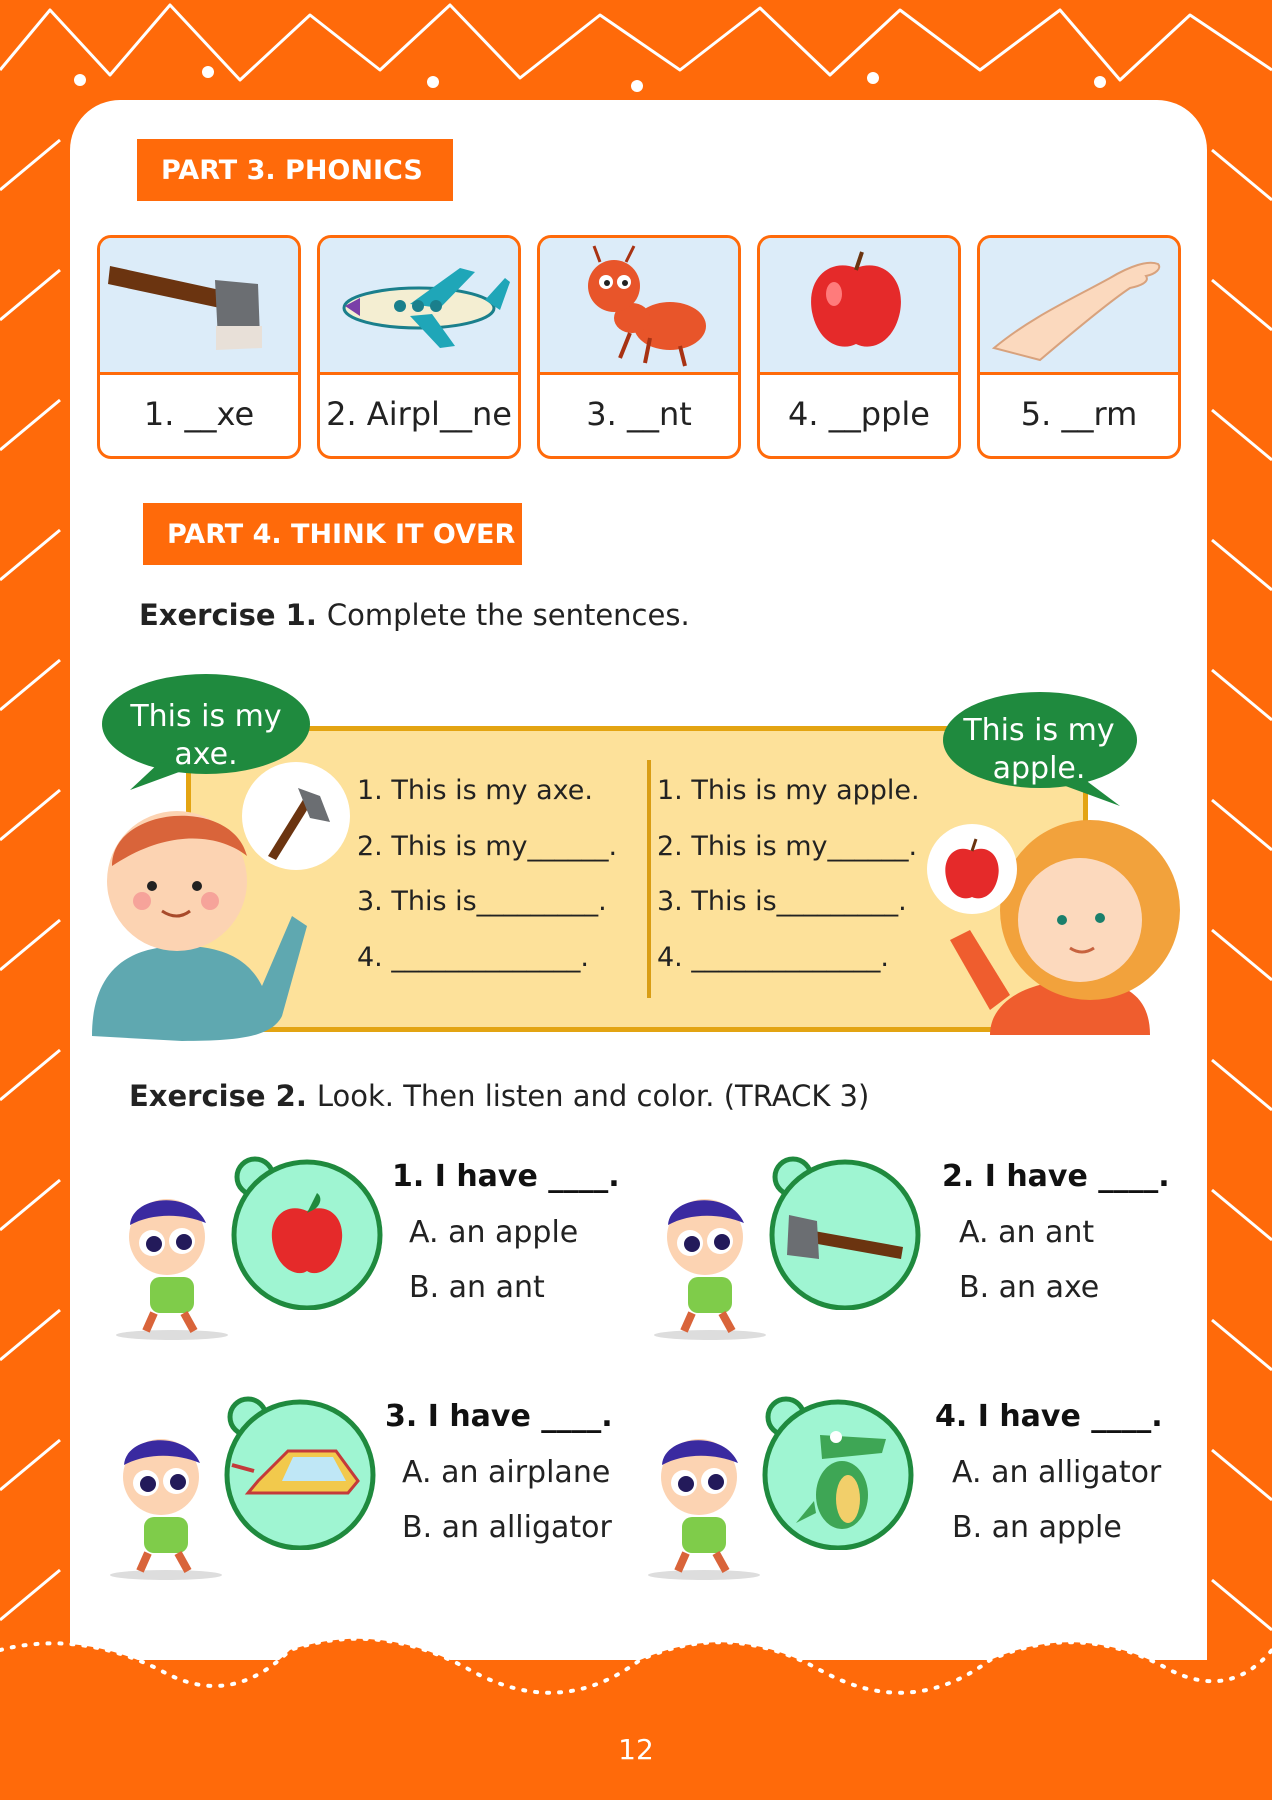 Image resolution: width=1272 pixels, height=1800 pixels. I want to click on exercise2-instruction: Look. Then listen and color. (TRACK 3), so click(593, 1096).